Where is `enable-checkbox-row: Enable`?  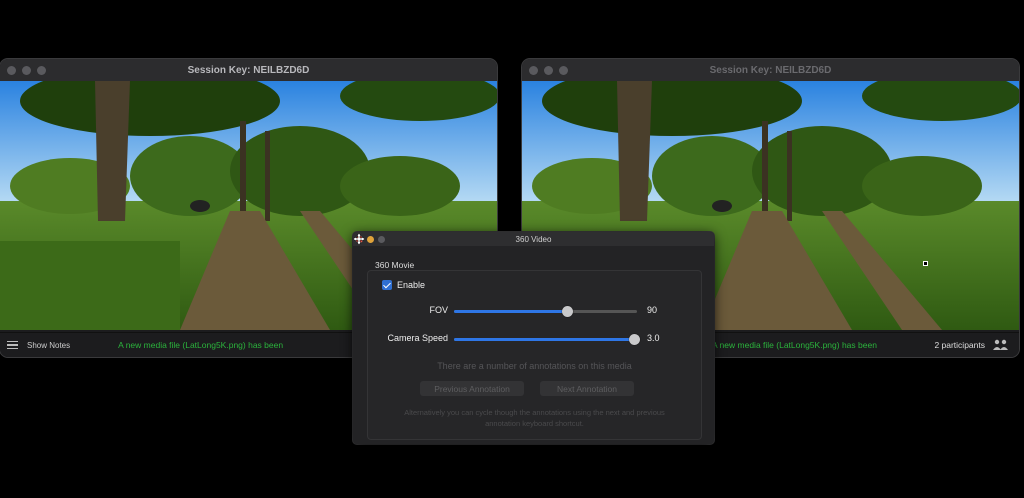 enable-checkbox-row: Enable is located at coordinates (403, 285).